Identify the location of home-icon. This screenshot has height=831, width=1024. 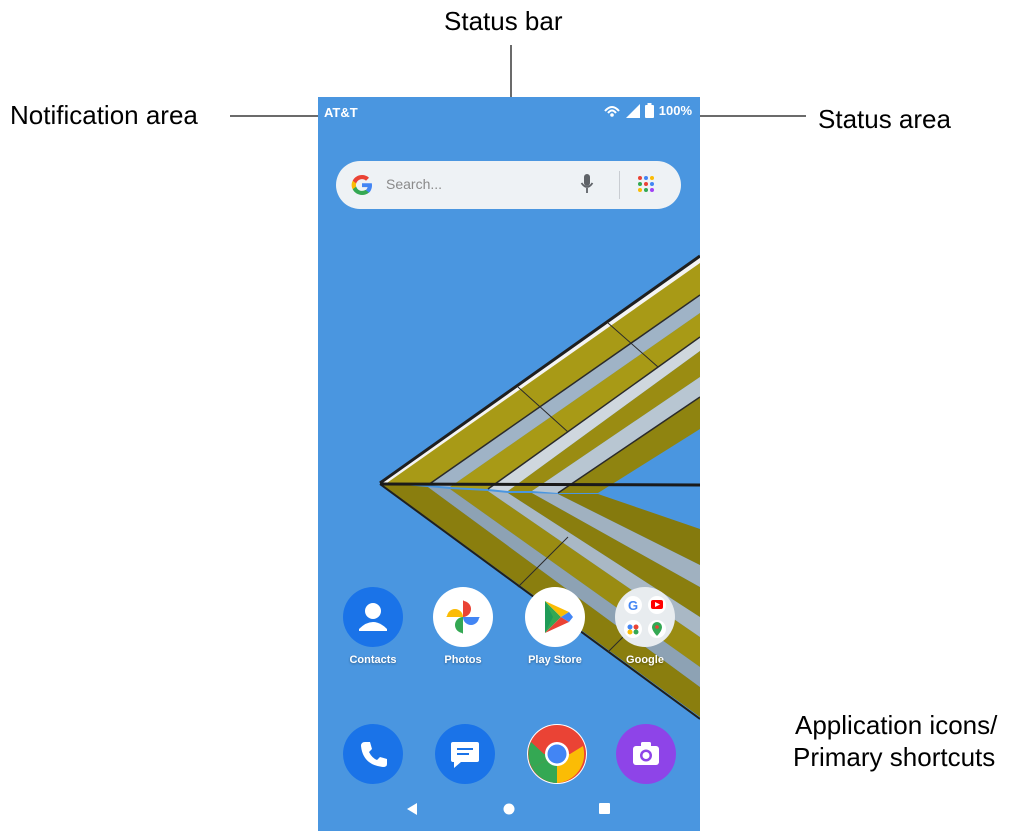
(509, 809).